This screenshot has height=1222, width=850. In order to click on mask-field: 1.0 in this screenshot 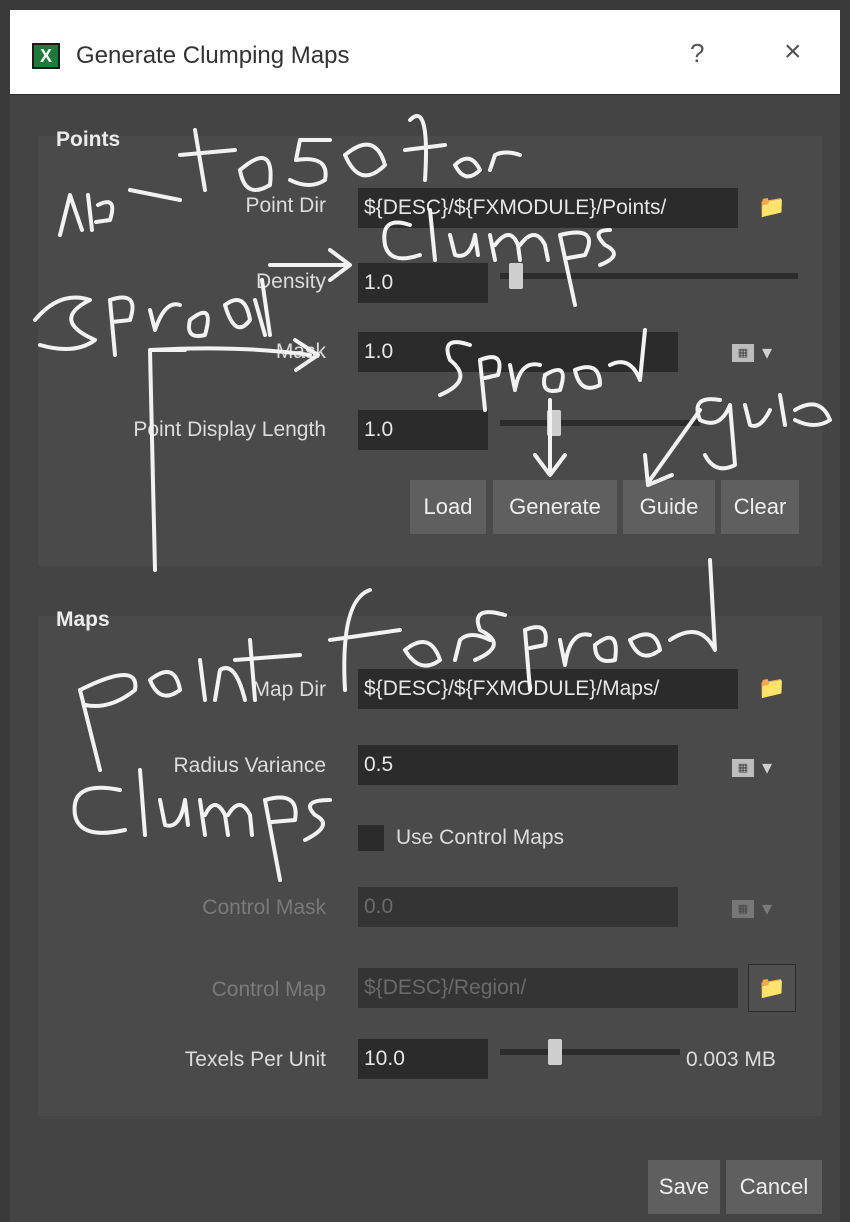, I will do `click(518, 352)`.